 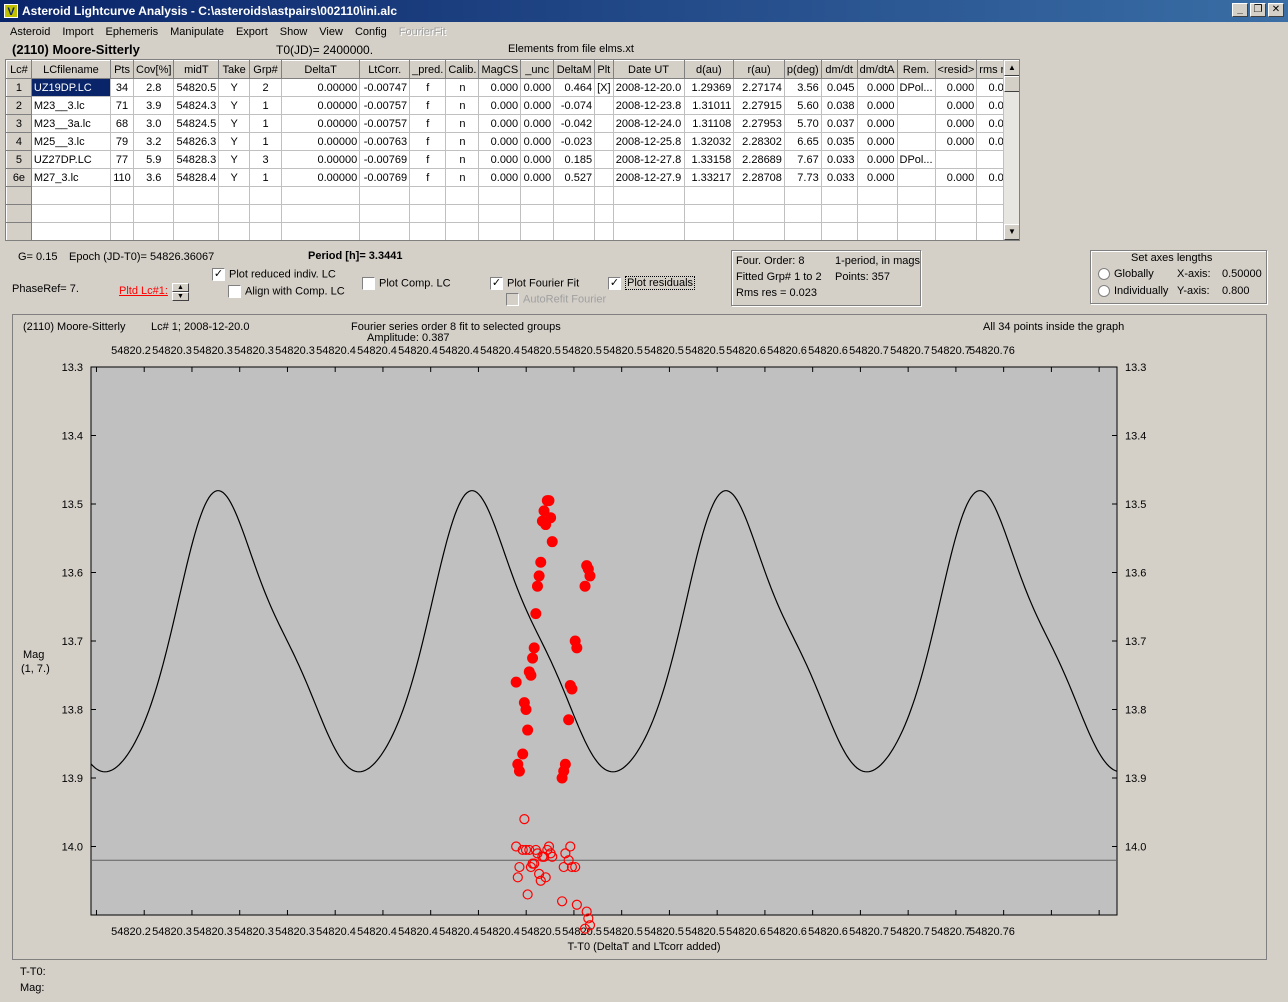 What do you see at coordinates (154, 105) in the screenshot?
I see `table-cell: 3.9` at bounding box center [154, 105].